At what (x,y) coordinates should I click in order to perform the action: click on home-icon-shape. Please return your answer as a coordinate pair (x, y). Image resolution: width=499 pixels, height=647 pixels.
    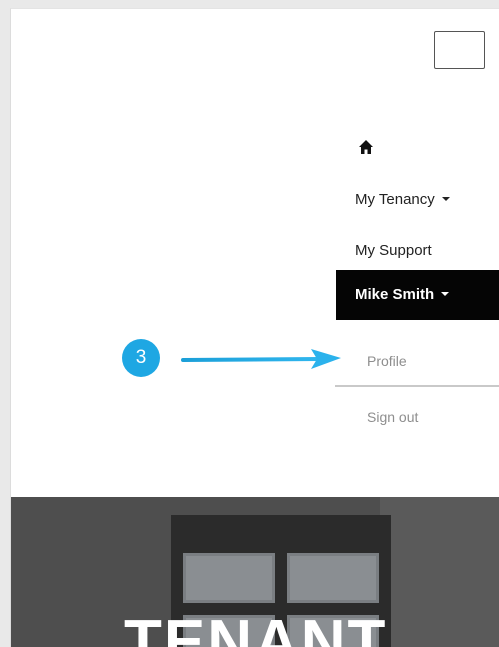
    Looking at the image, I should click on (366, 147).